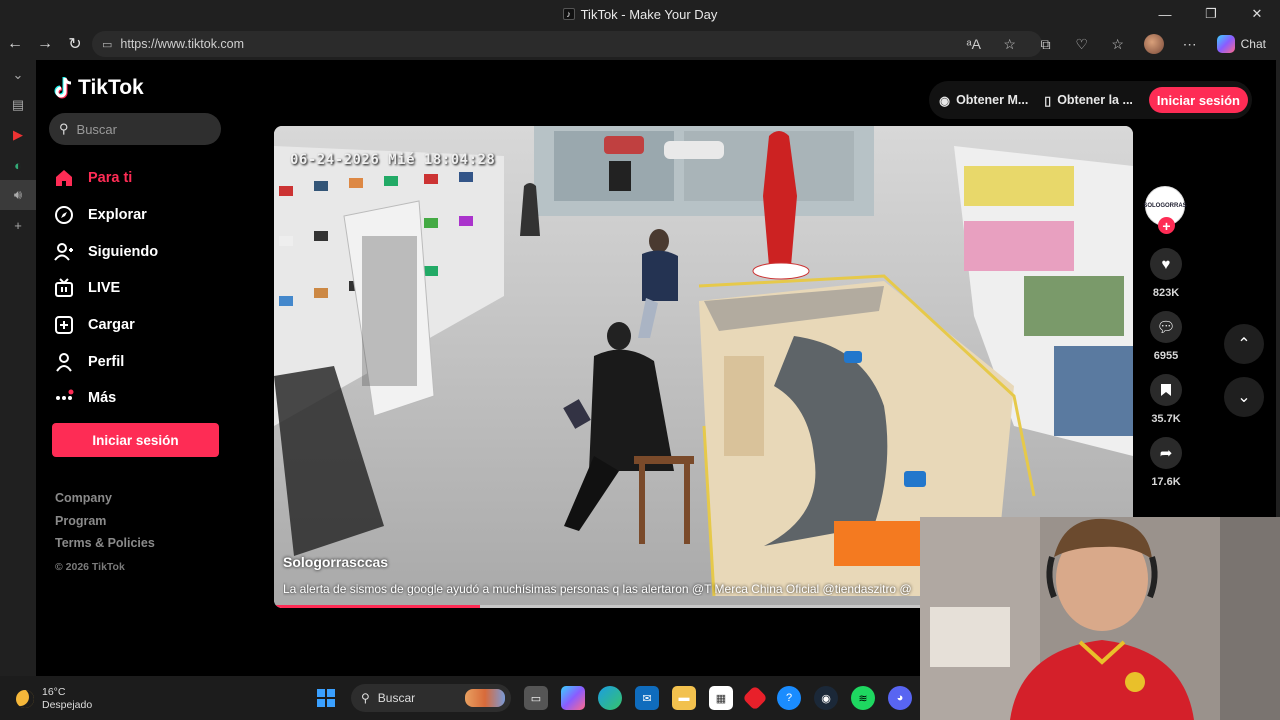  What do you see at coordinates (974, 44) in the screenshot?
I see `translate-icon: ᵃA` at bounding box center [974, 44].